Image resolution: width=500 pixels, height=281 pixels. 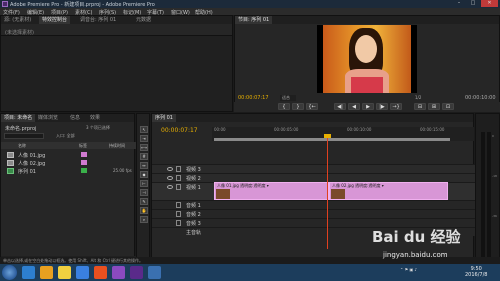 I want to click on tab-project: 项目: 未命名, so click(x=18, y=118).